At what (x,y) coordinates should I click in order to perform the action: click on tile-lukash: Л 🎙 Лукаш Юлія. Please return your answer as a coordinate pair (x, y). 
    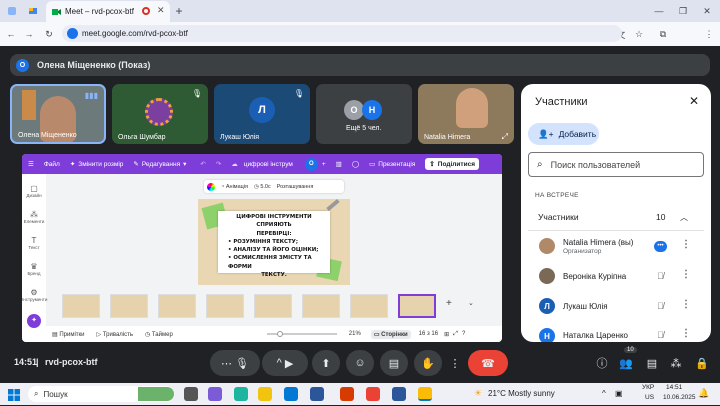
    Looking at the image, I should click on (262, 114).